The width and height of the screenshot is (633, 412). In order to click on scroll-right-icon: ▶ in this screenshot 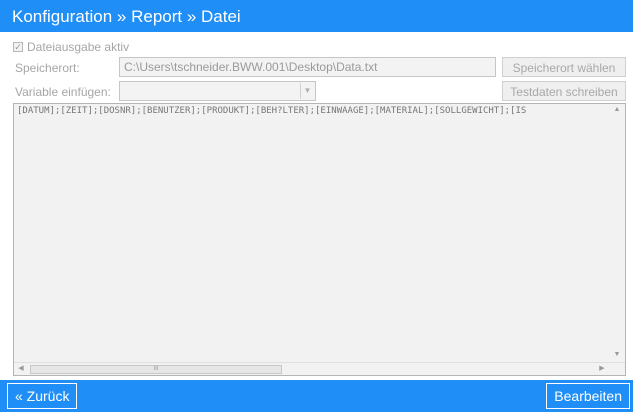, I will do `click(602, 369)`.